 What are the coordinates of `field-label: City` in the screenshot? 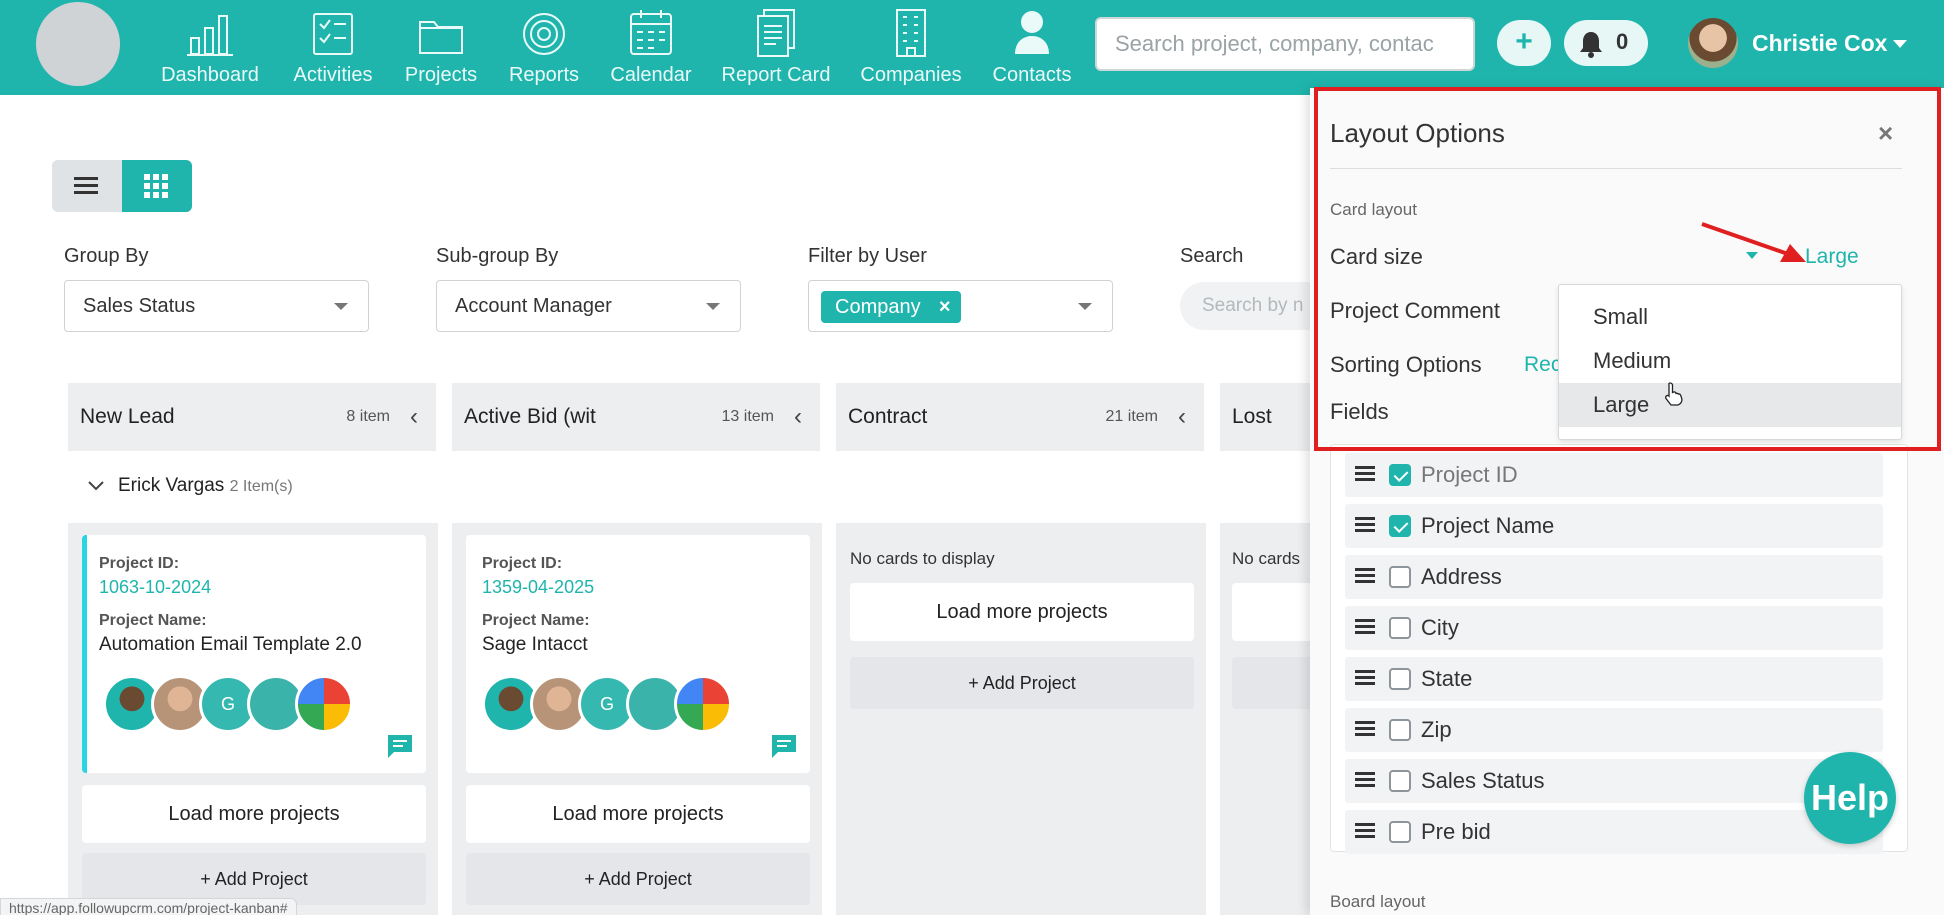 It's located at (1440, 627).